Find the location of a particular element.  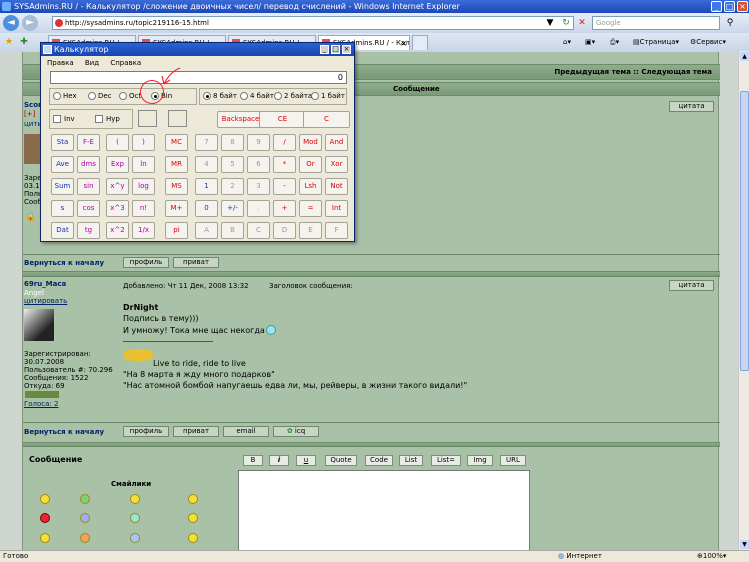

calc-key: M+ is located at coordinates (176, 208).